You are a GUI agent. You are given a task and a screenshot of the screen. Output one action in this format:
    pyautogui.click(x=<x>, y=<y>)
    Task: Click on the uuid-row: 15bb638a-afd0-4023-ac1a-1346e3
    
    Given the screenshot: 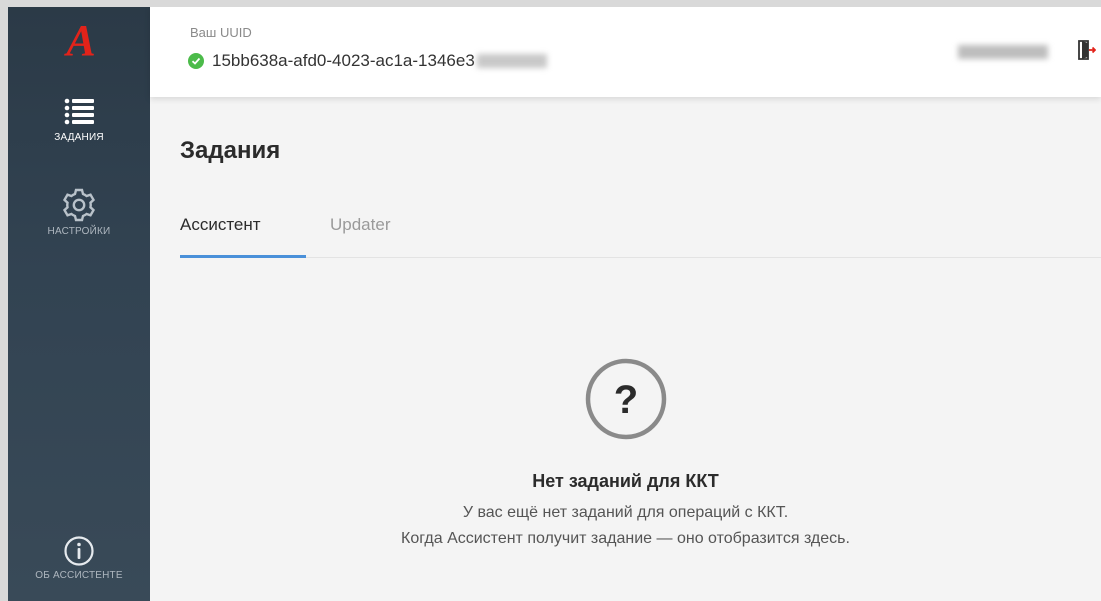 What is the action you would take?
    pyautogui.click(x=367, y=61)
    